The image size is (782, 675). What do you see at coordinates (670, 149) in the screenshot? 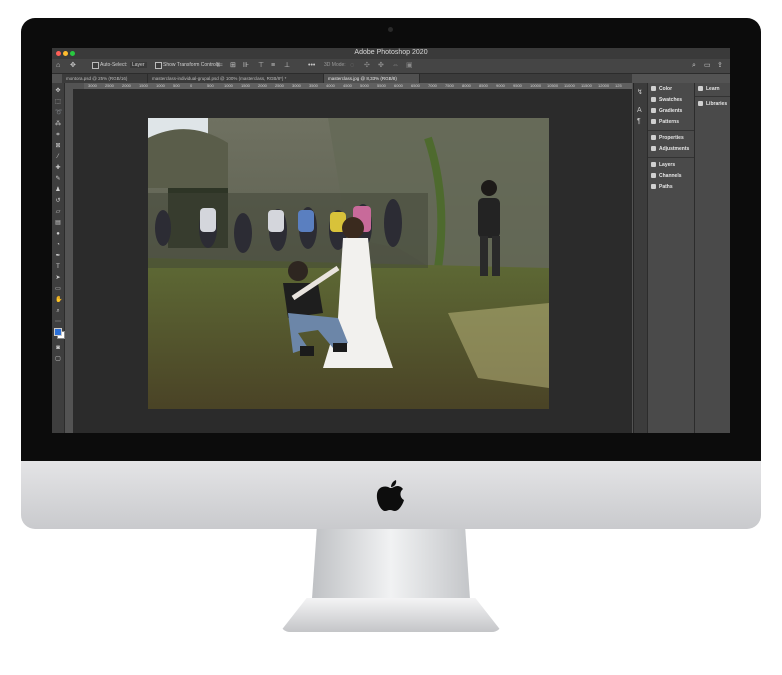
I see `panel-adjustments: Adjustments` at bounding box center [670, 149].